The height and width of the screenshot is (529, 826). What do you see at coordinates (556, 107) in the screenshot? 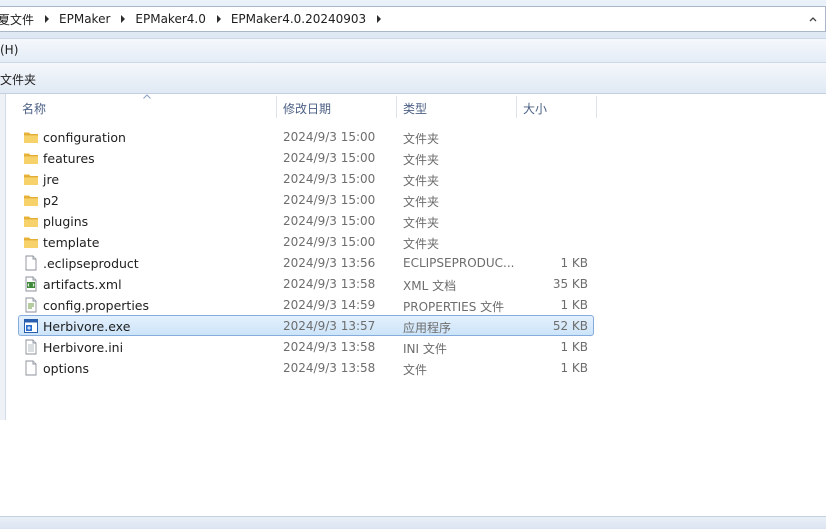
I see `column-header-size: 大小` at bounding box center [556, 107].